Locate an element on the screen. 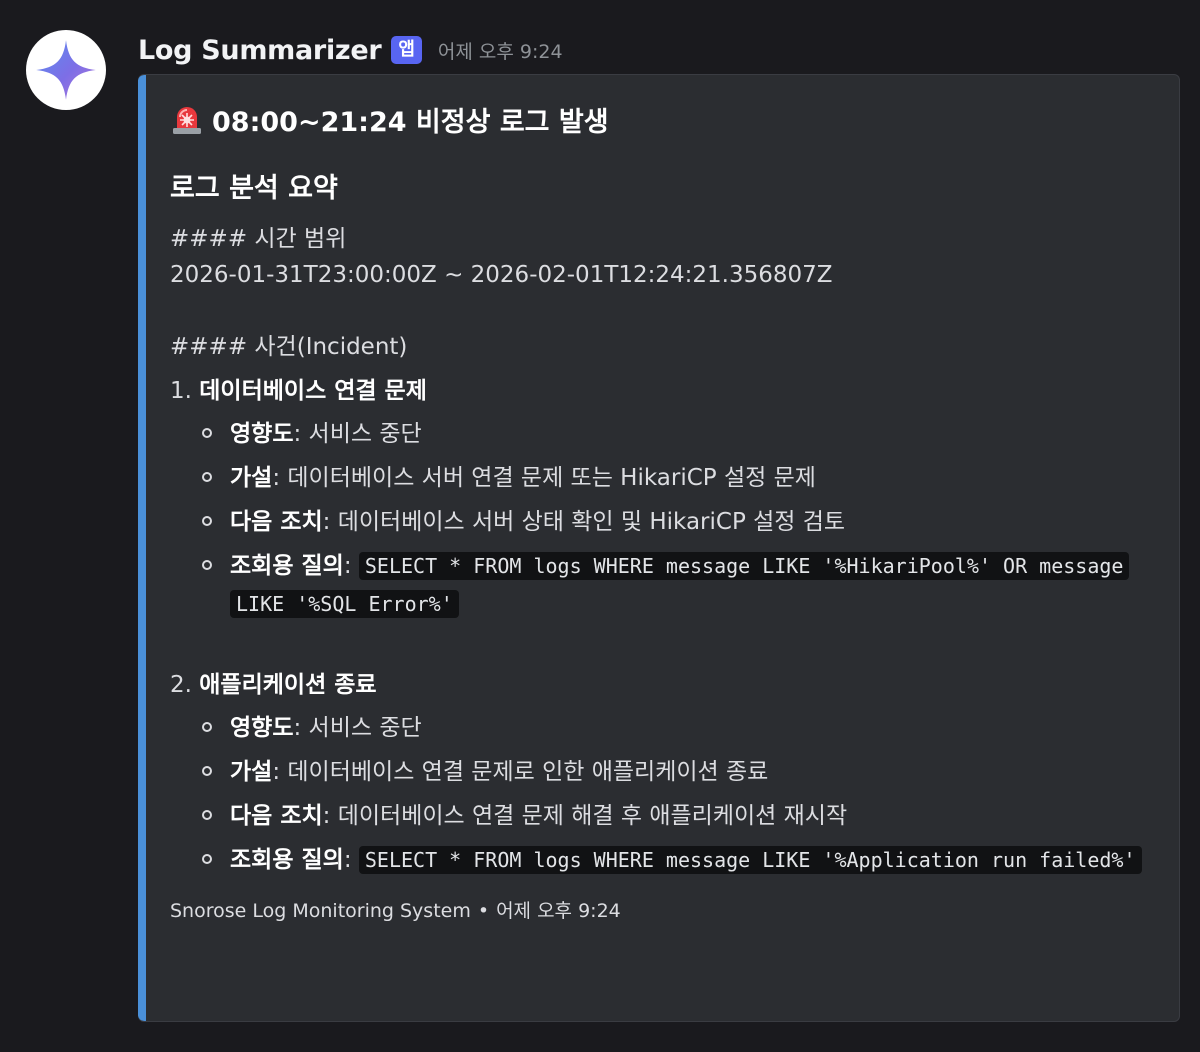 The width and height of the screenshot is (1200, 1052). hypothesis-value: : 데이터베이스 서버 연결 문제 또는 HikariCP 설정 문제 is located at coordinates (544, 478).